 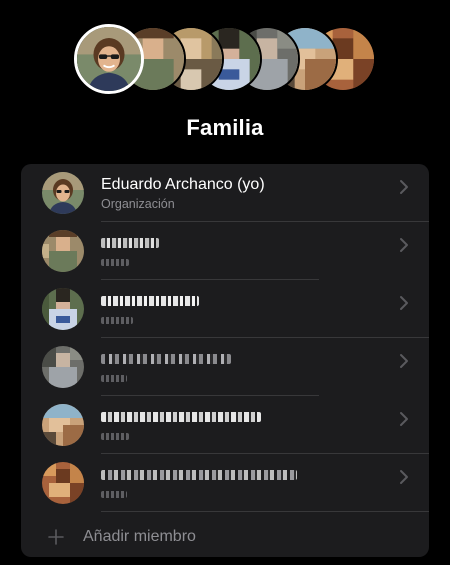 What do you see at coordinates (265, 511) in the screenshot?
I see `row-separator` at bounding box center [265, 511].